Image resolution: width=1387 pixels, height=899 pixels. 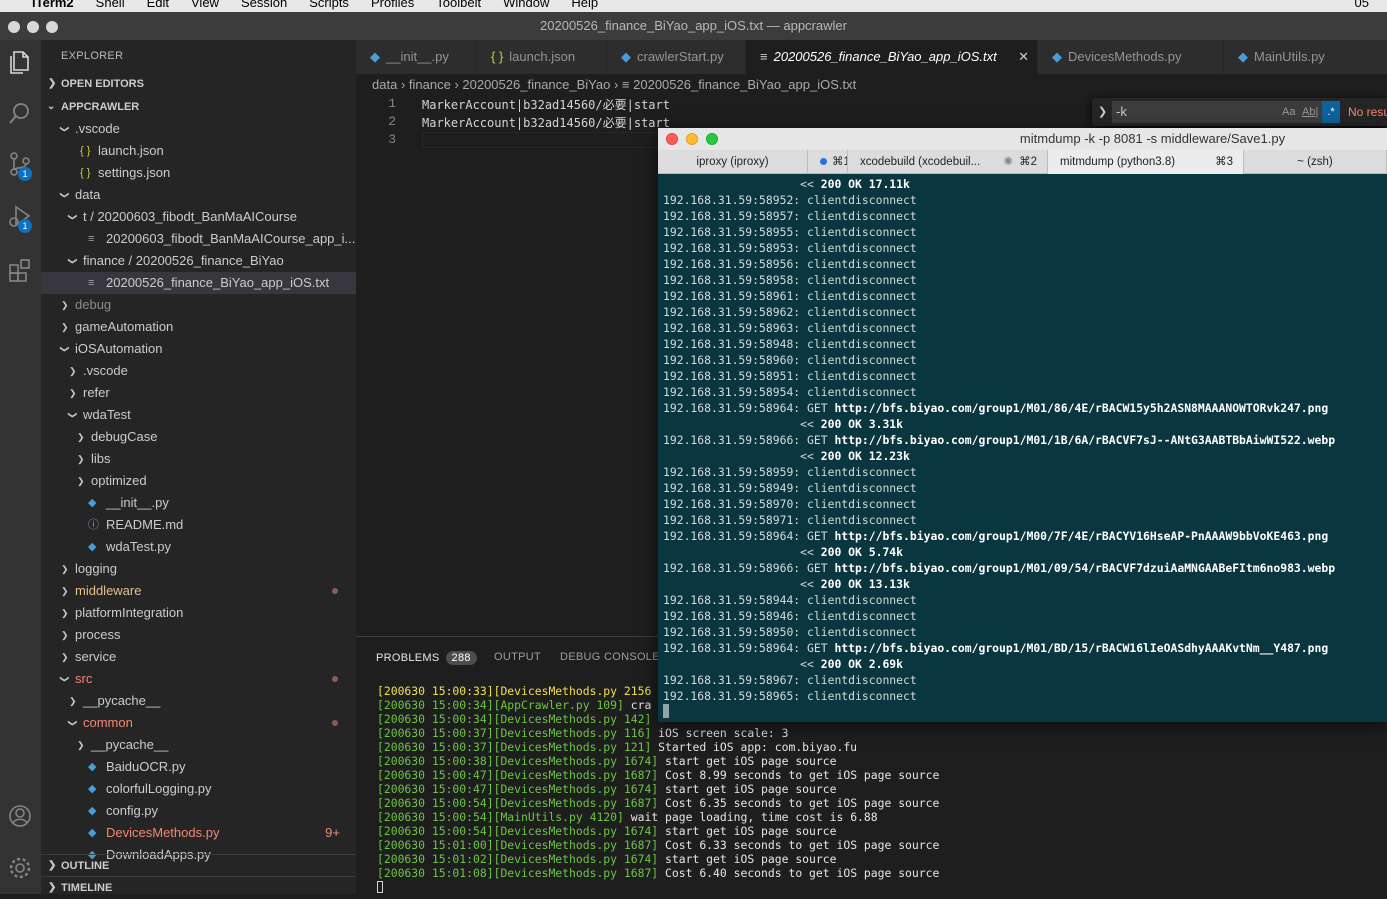 I want to click on outline-section: ❯ OUTLINE, so click(x=198, y=865).